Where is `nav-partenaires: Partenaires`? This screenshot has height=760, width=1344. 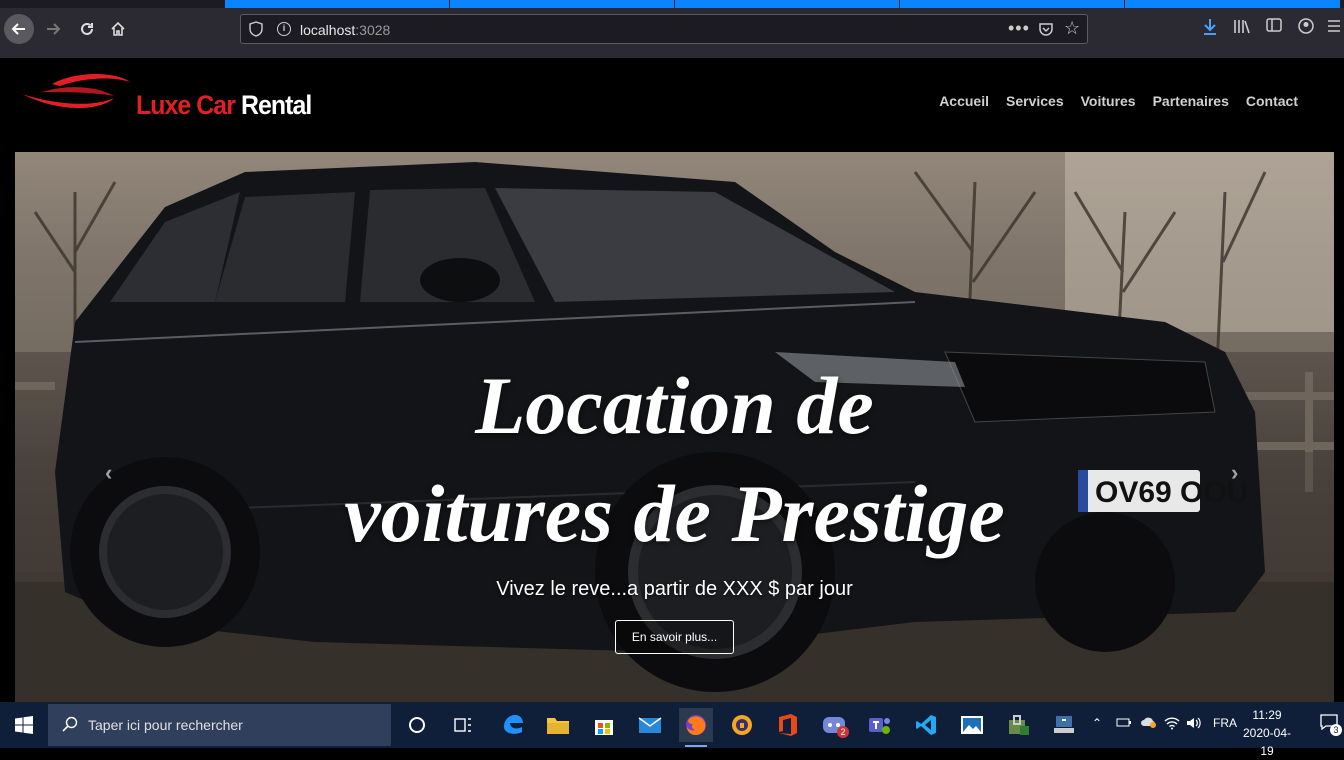 nav-partenaires: Partenaires is located at coordinates (1191, 101).